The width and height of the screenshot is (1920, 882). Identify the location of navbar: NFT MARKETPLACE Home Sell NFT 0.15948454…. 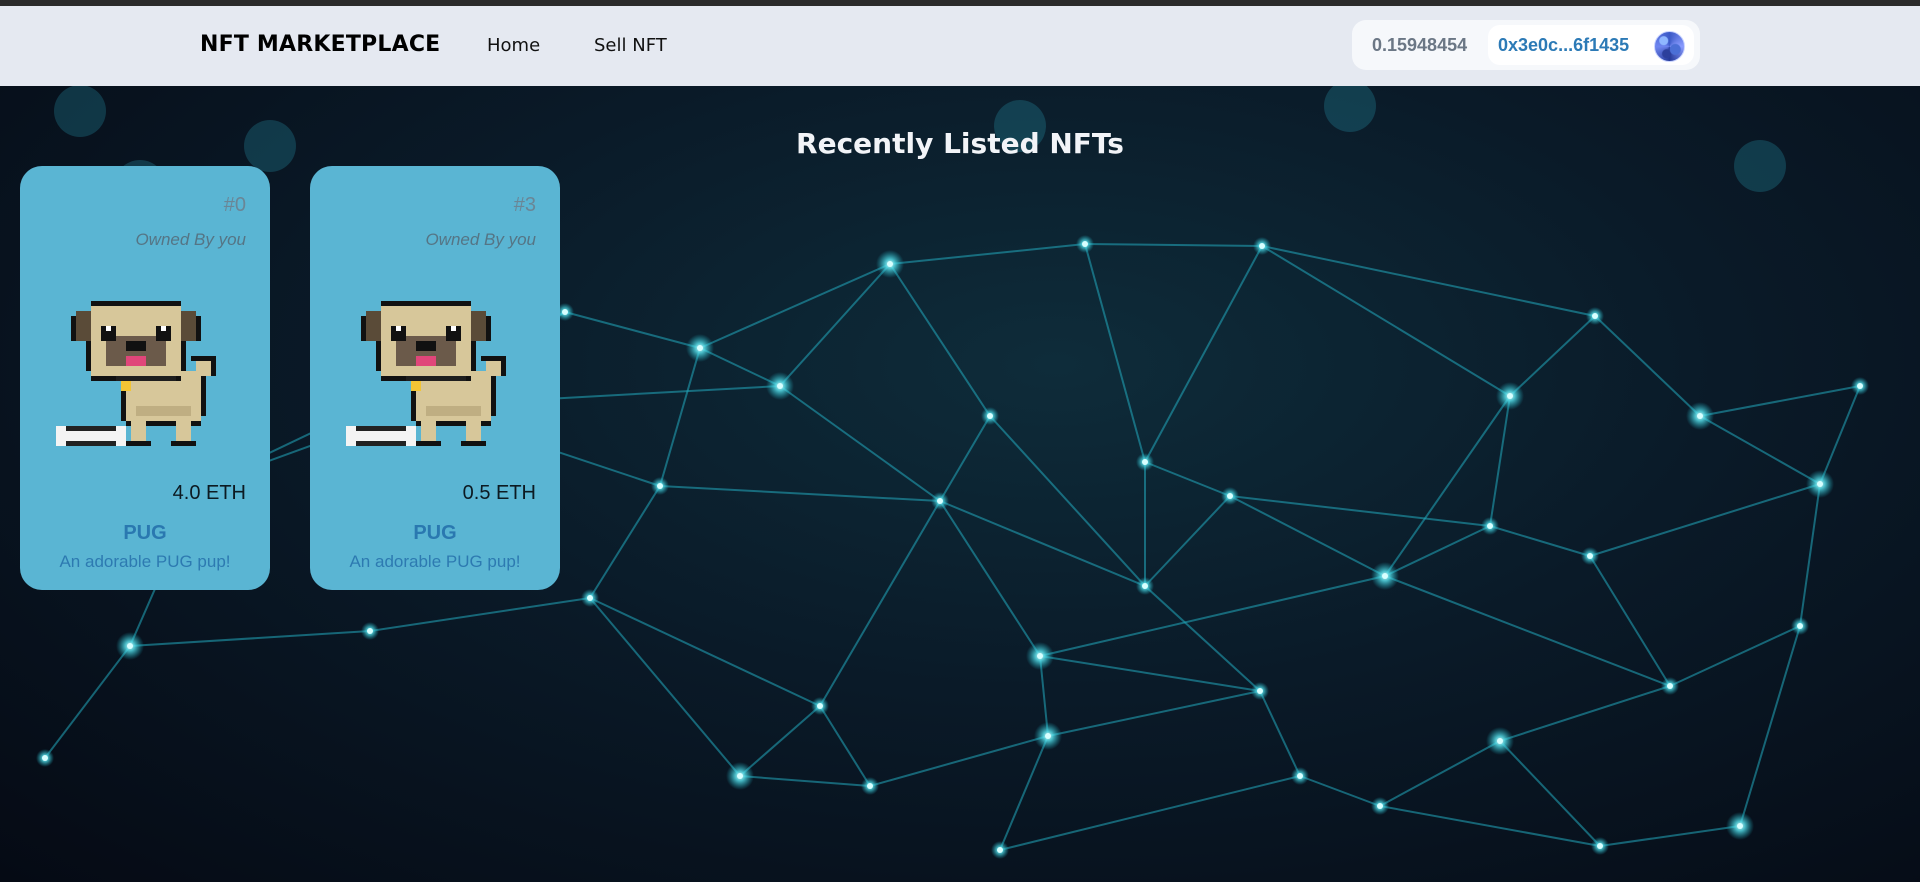
(960, 46).